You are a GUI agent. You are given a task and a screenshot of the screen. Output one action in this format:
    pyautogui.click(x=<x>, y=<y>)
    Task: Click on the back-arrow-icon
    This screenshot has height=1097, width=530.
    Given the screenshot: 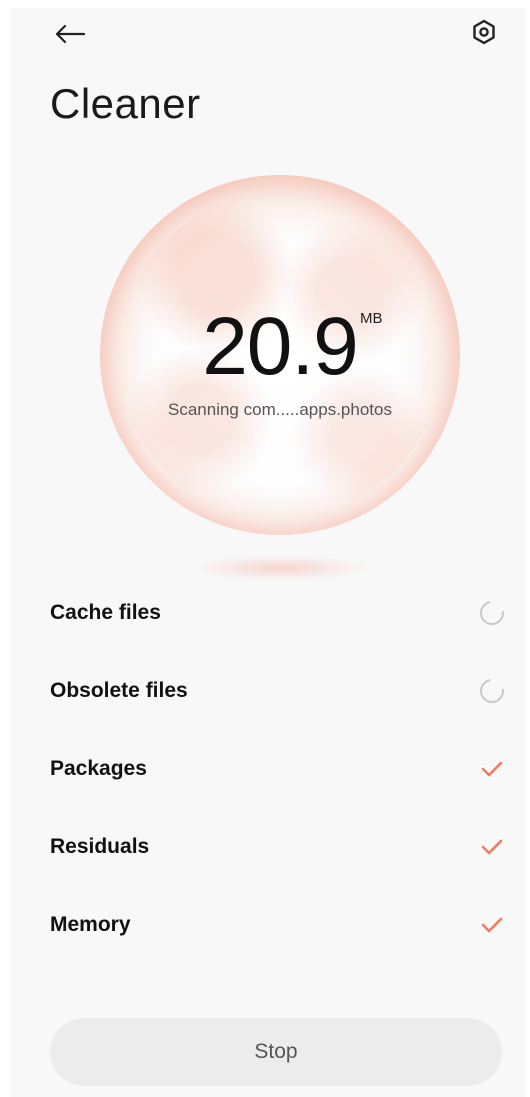 What is the action you would take?
    pyautogui.click(x=70, y=34)
    